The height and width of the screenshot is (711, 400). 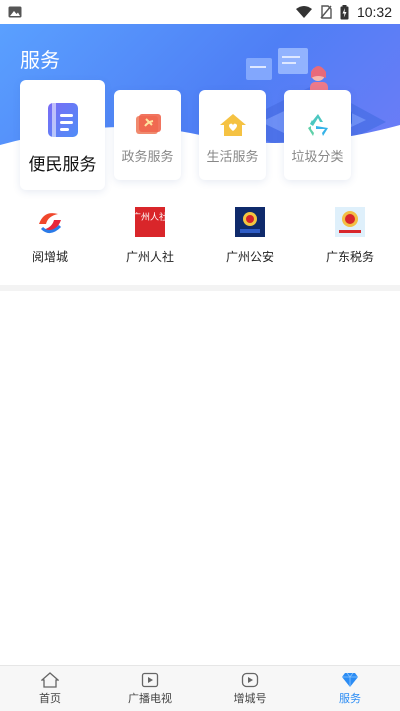 What do you see at coordinates (62, 164) in the screenshot?
I see `category-label: 便民服务` at bounding box center [62, 164].